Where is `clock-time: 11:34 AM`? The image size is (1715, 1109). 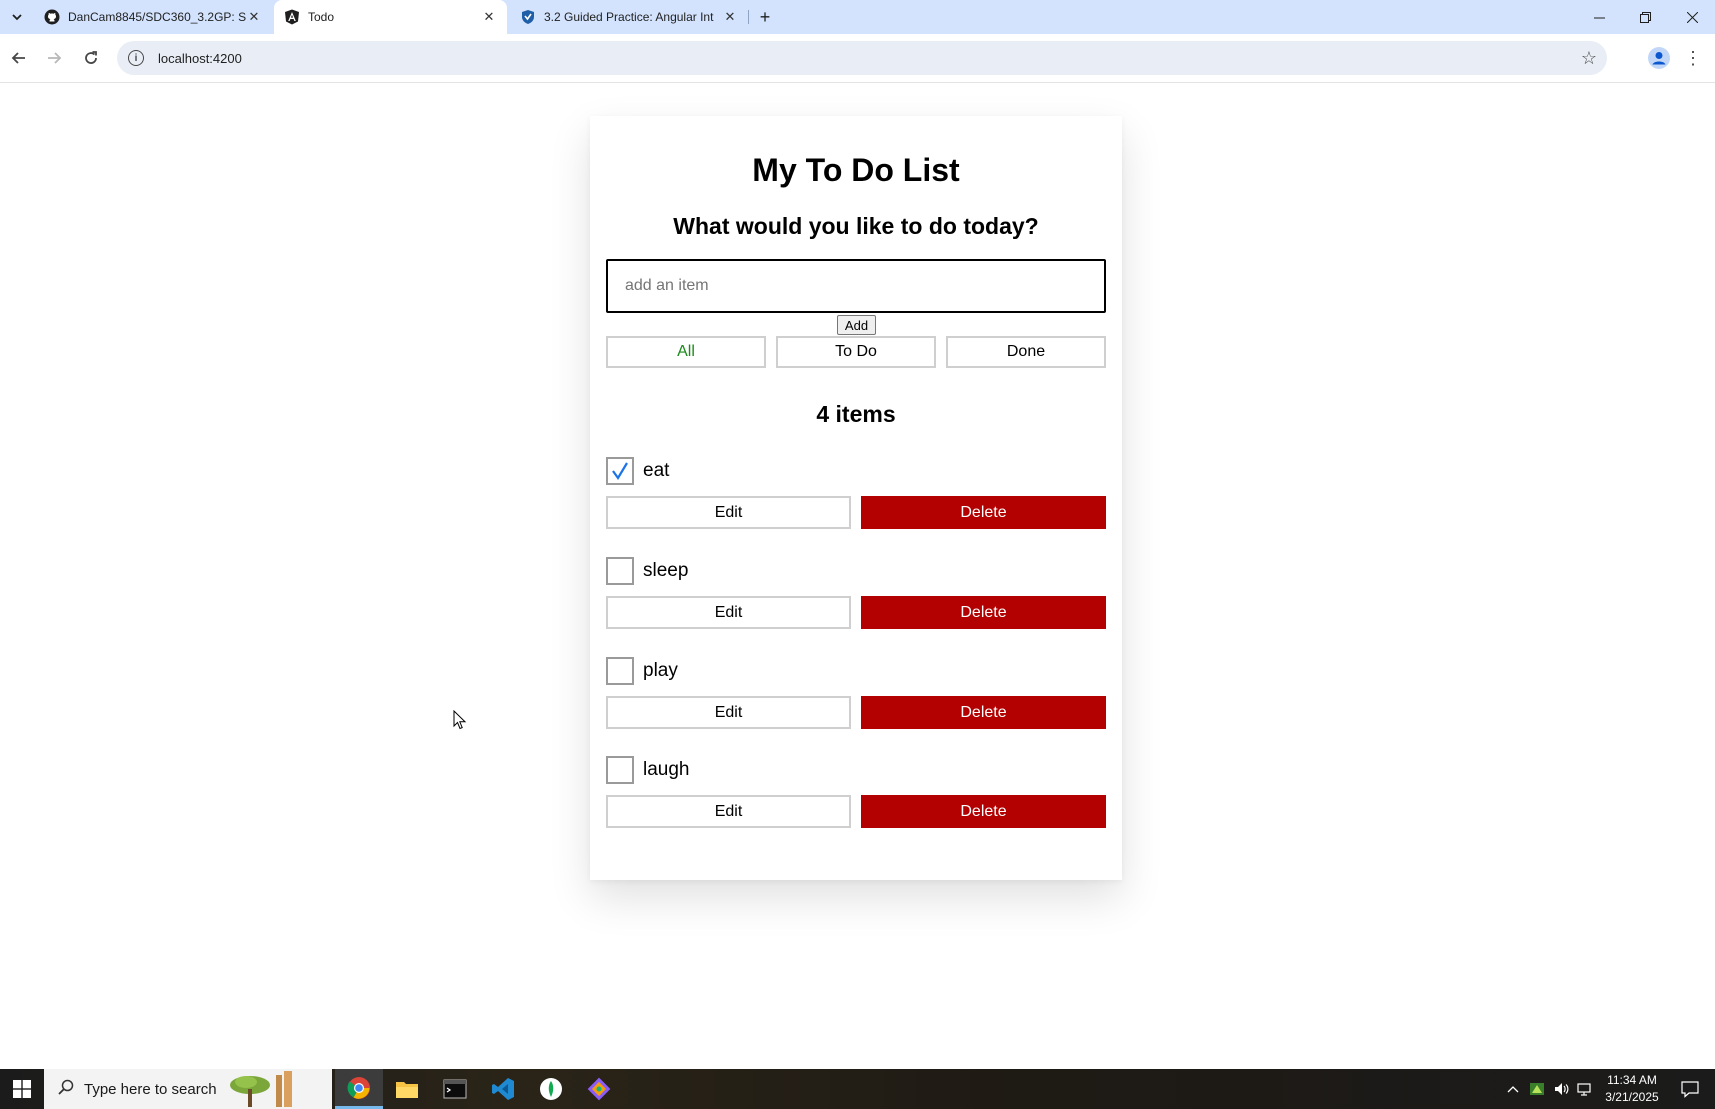
clock-time: 11:34 AM is located at coordinates (1632, 1080).